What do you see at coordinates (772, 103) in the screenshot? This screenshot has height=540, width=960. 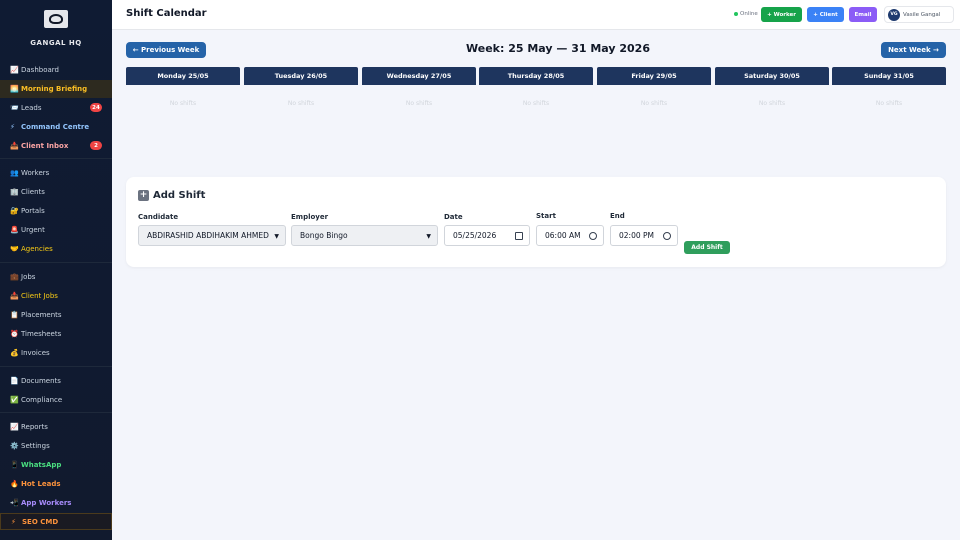 I see `day-empty-saturday: No shifts` at bounding box center [772, 103].